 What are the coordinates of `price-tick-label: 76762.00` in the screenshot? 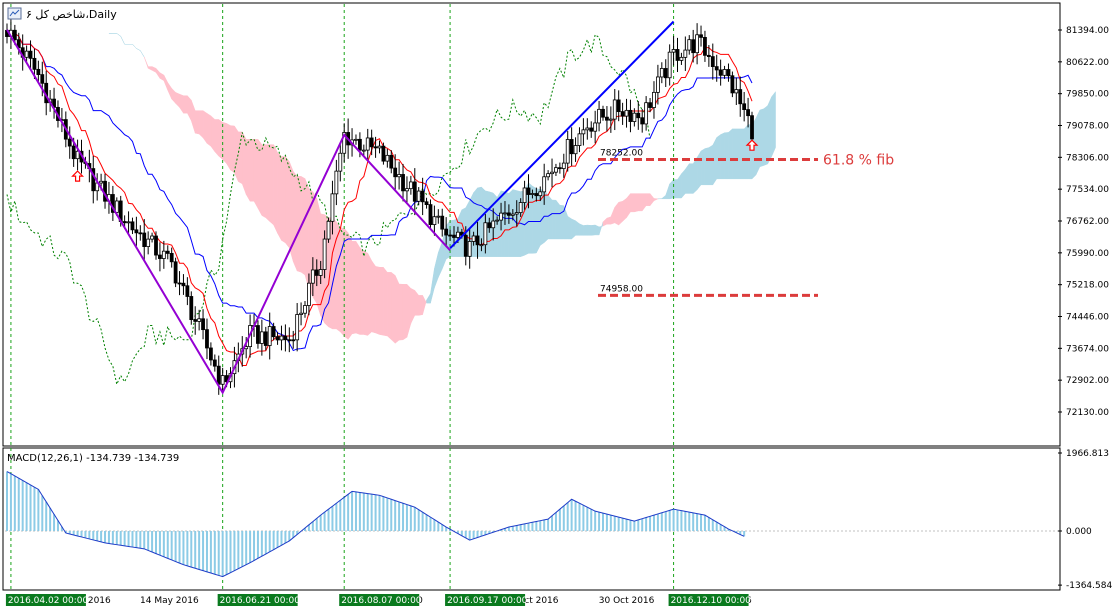 It's located at (1087, 222).